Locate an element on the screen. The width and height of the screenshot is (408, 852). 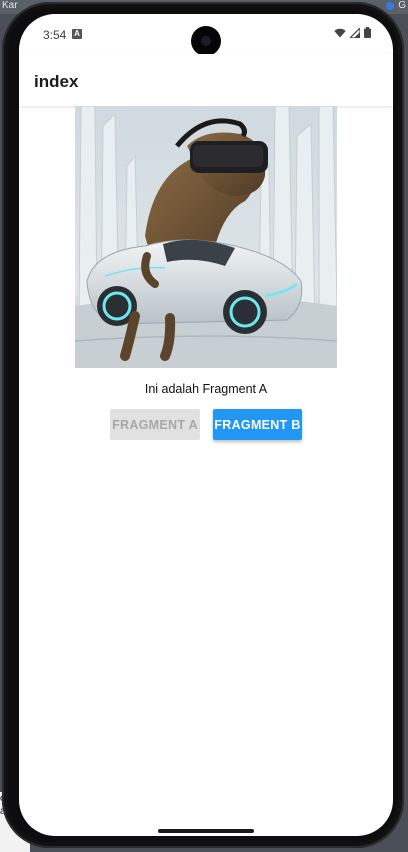
app-title: index is located at coordinates (56, 81).